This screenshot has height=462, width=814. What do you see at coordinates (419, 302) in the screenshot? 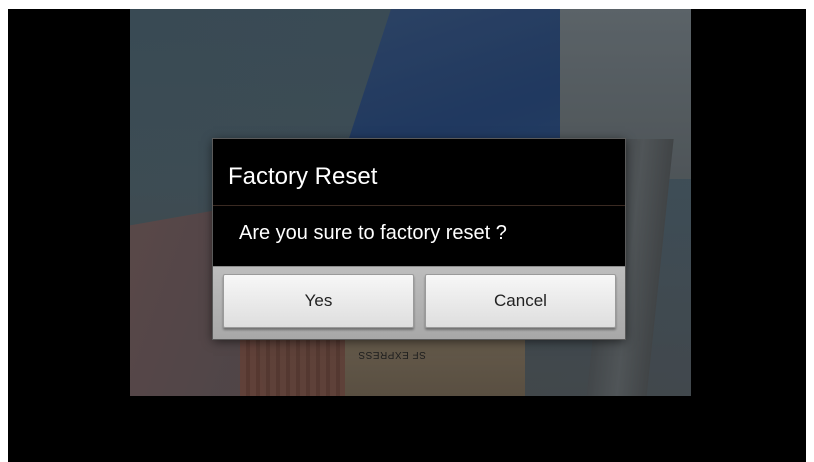
I see `dialog-button-bar: Yes Cancel` at bounding box center [419, 302].